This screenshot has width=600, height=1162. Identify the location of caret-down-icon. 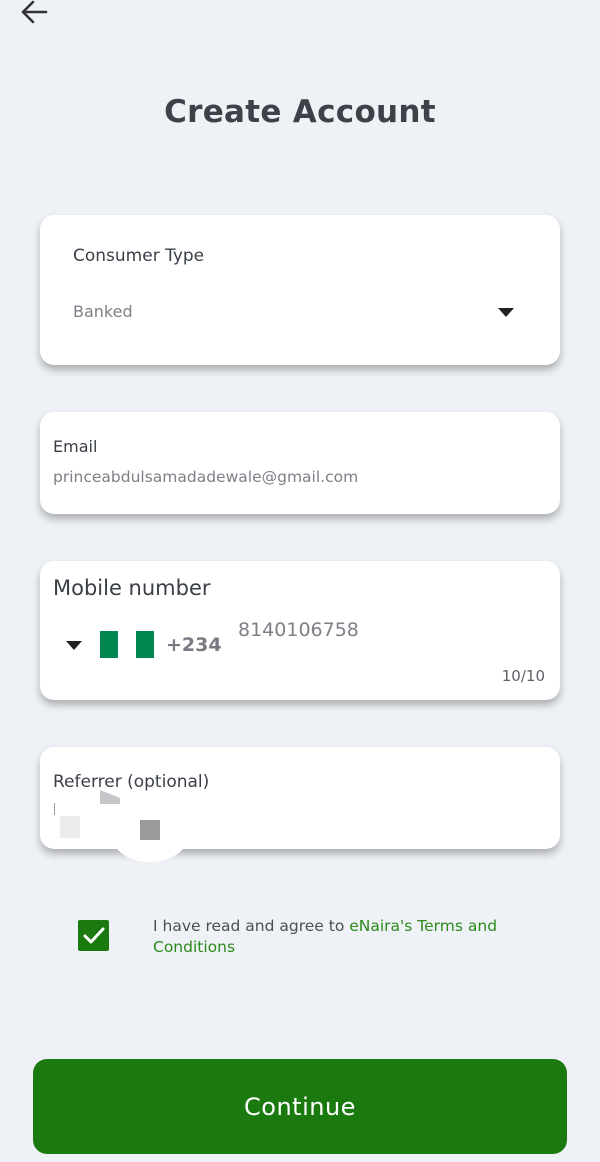
(506, 312).